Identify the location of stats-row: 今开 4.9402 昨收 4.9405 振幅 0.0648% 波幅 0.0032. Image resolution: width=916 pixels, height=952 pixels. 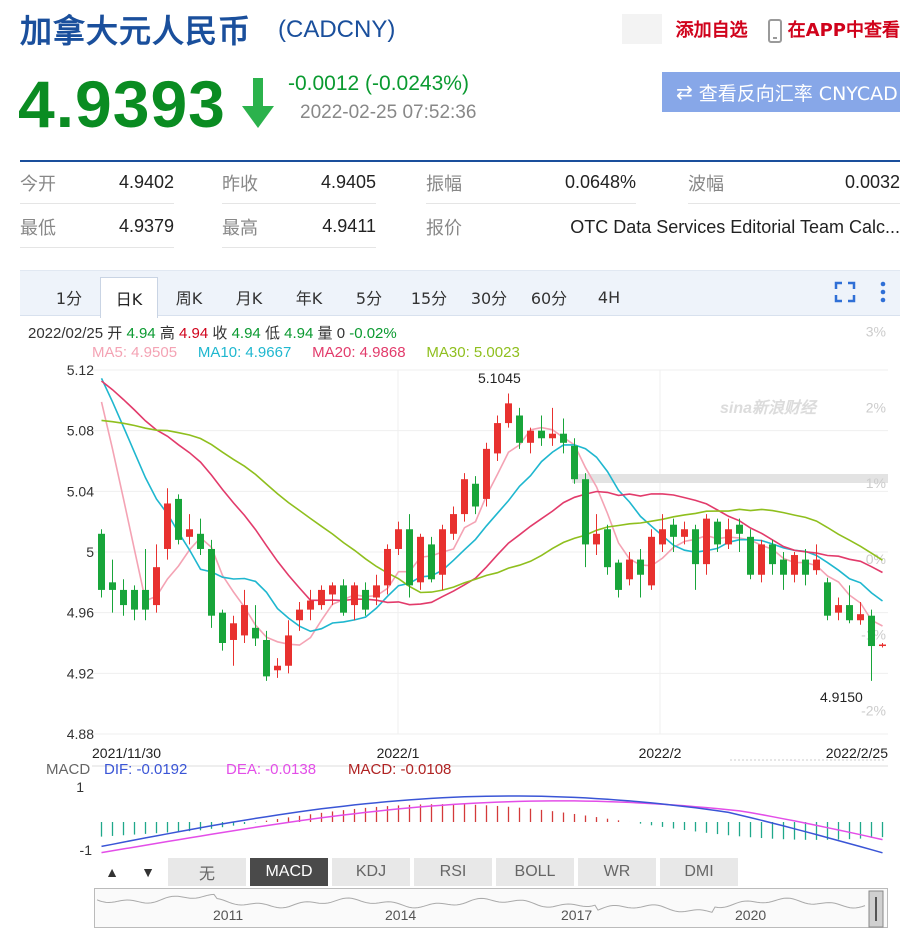
(460, 184).